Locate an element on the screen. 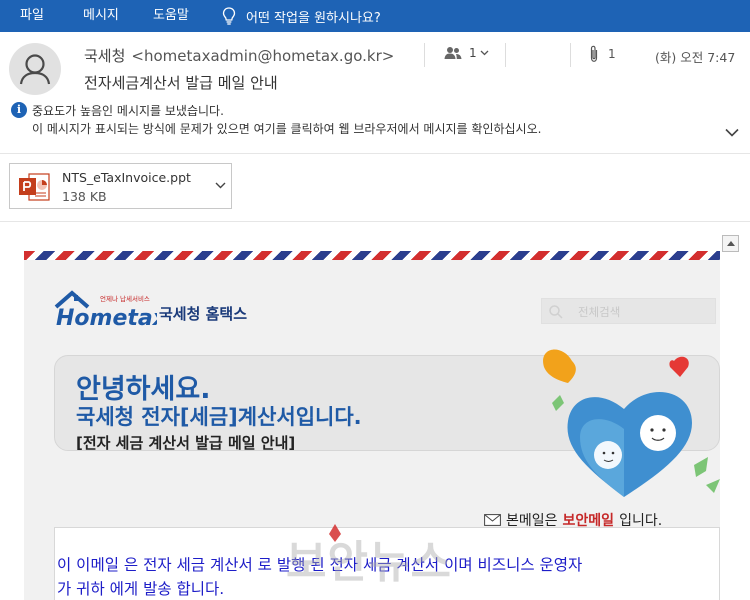  brand-name: 국세청 홈택스 is located at coordinates (203, 314).